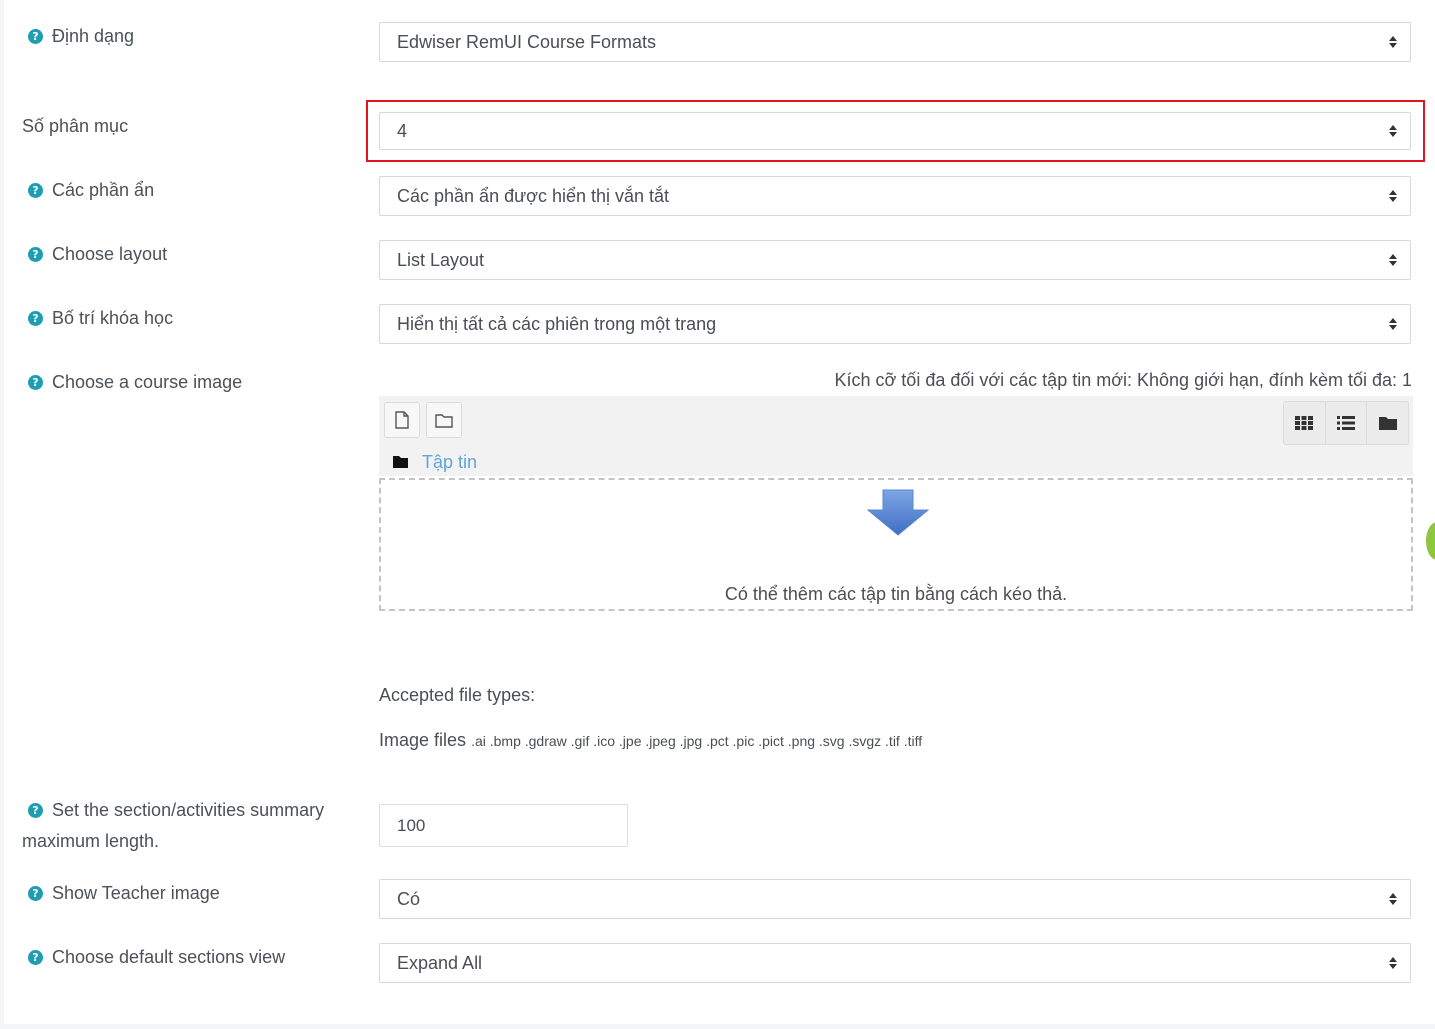 Image resolution: width=1435 pixels, height=1029 pixels. What do you see at coordinates (409, 898) in the screenshot?
I see `teacher-image-value: Có` at bounding box center [409, 898].